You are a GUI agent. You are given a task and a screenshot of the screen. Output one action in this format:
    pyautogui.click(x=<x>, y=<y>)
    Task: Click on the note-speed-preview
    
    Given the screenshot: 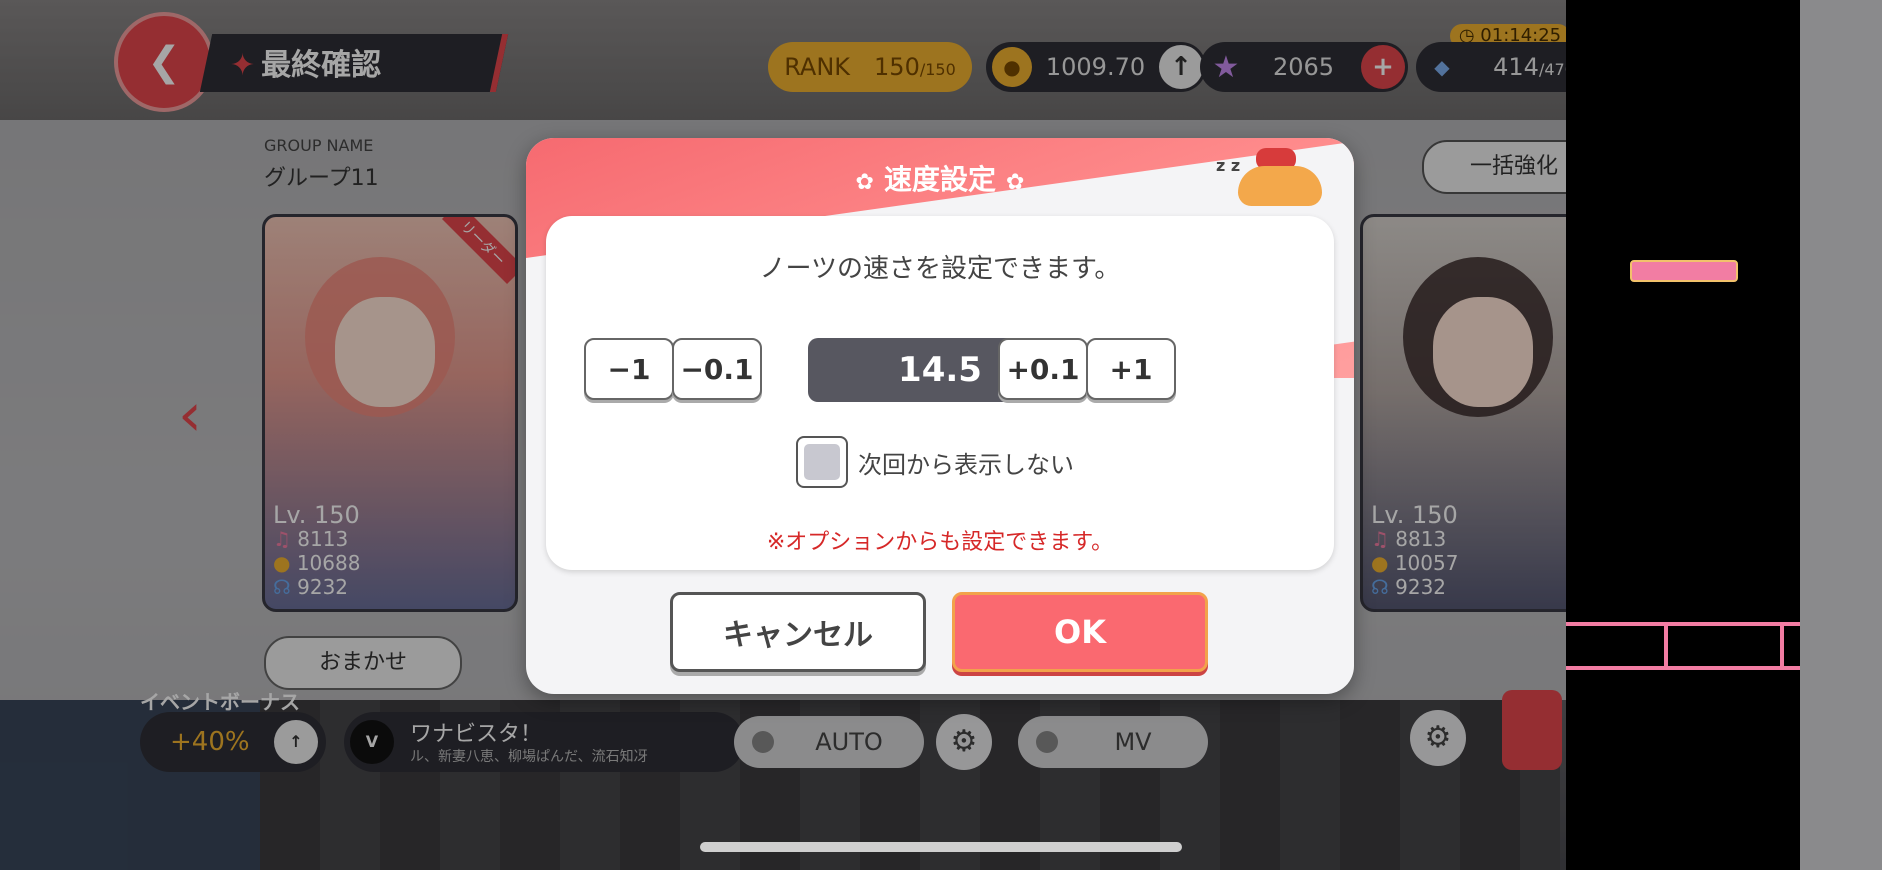 What is the action you would take?
    pyautogui.click(x=1683, y=435)
    